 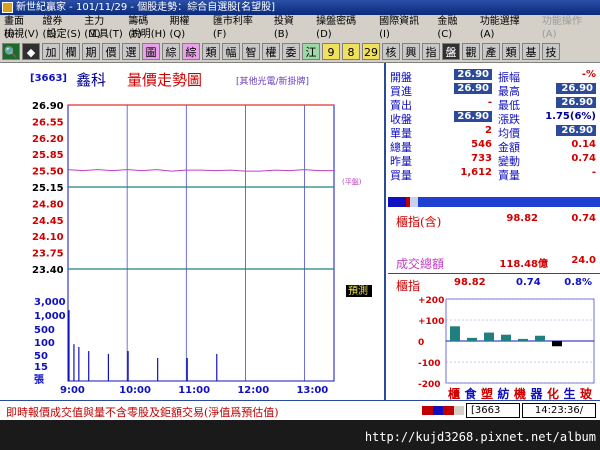 I want to click on price-tick-label: 26.55, so click(x=48, y=122).